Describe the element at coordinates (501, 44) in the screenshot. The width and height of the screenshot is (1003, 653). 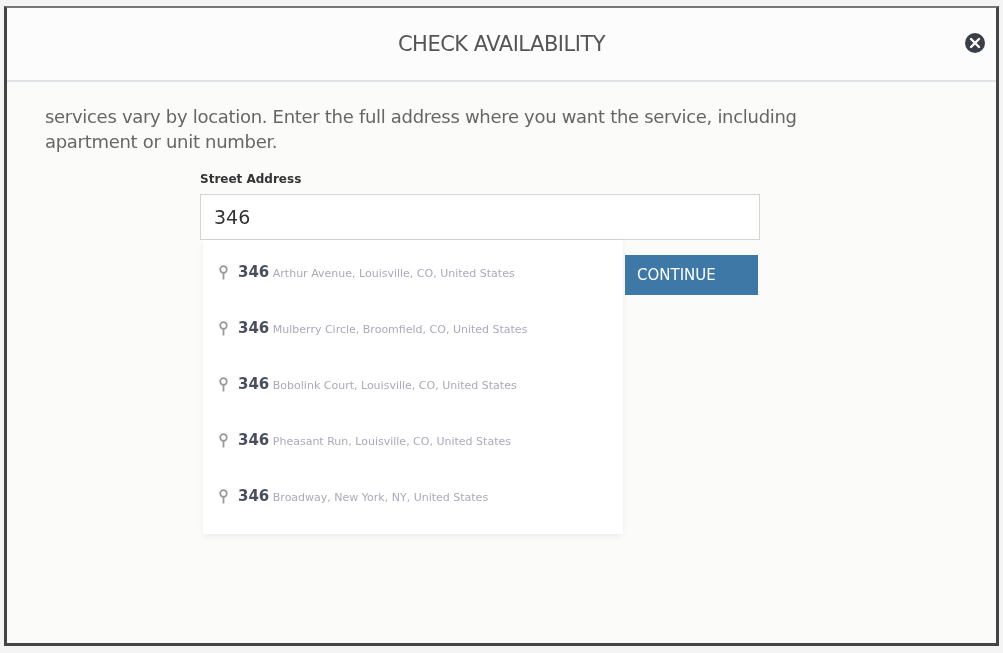
I see `dialog-title: CHECK AVAILABILITY` at that location.